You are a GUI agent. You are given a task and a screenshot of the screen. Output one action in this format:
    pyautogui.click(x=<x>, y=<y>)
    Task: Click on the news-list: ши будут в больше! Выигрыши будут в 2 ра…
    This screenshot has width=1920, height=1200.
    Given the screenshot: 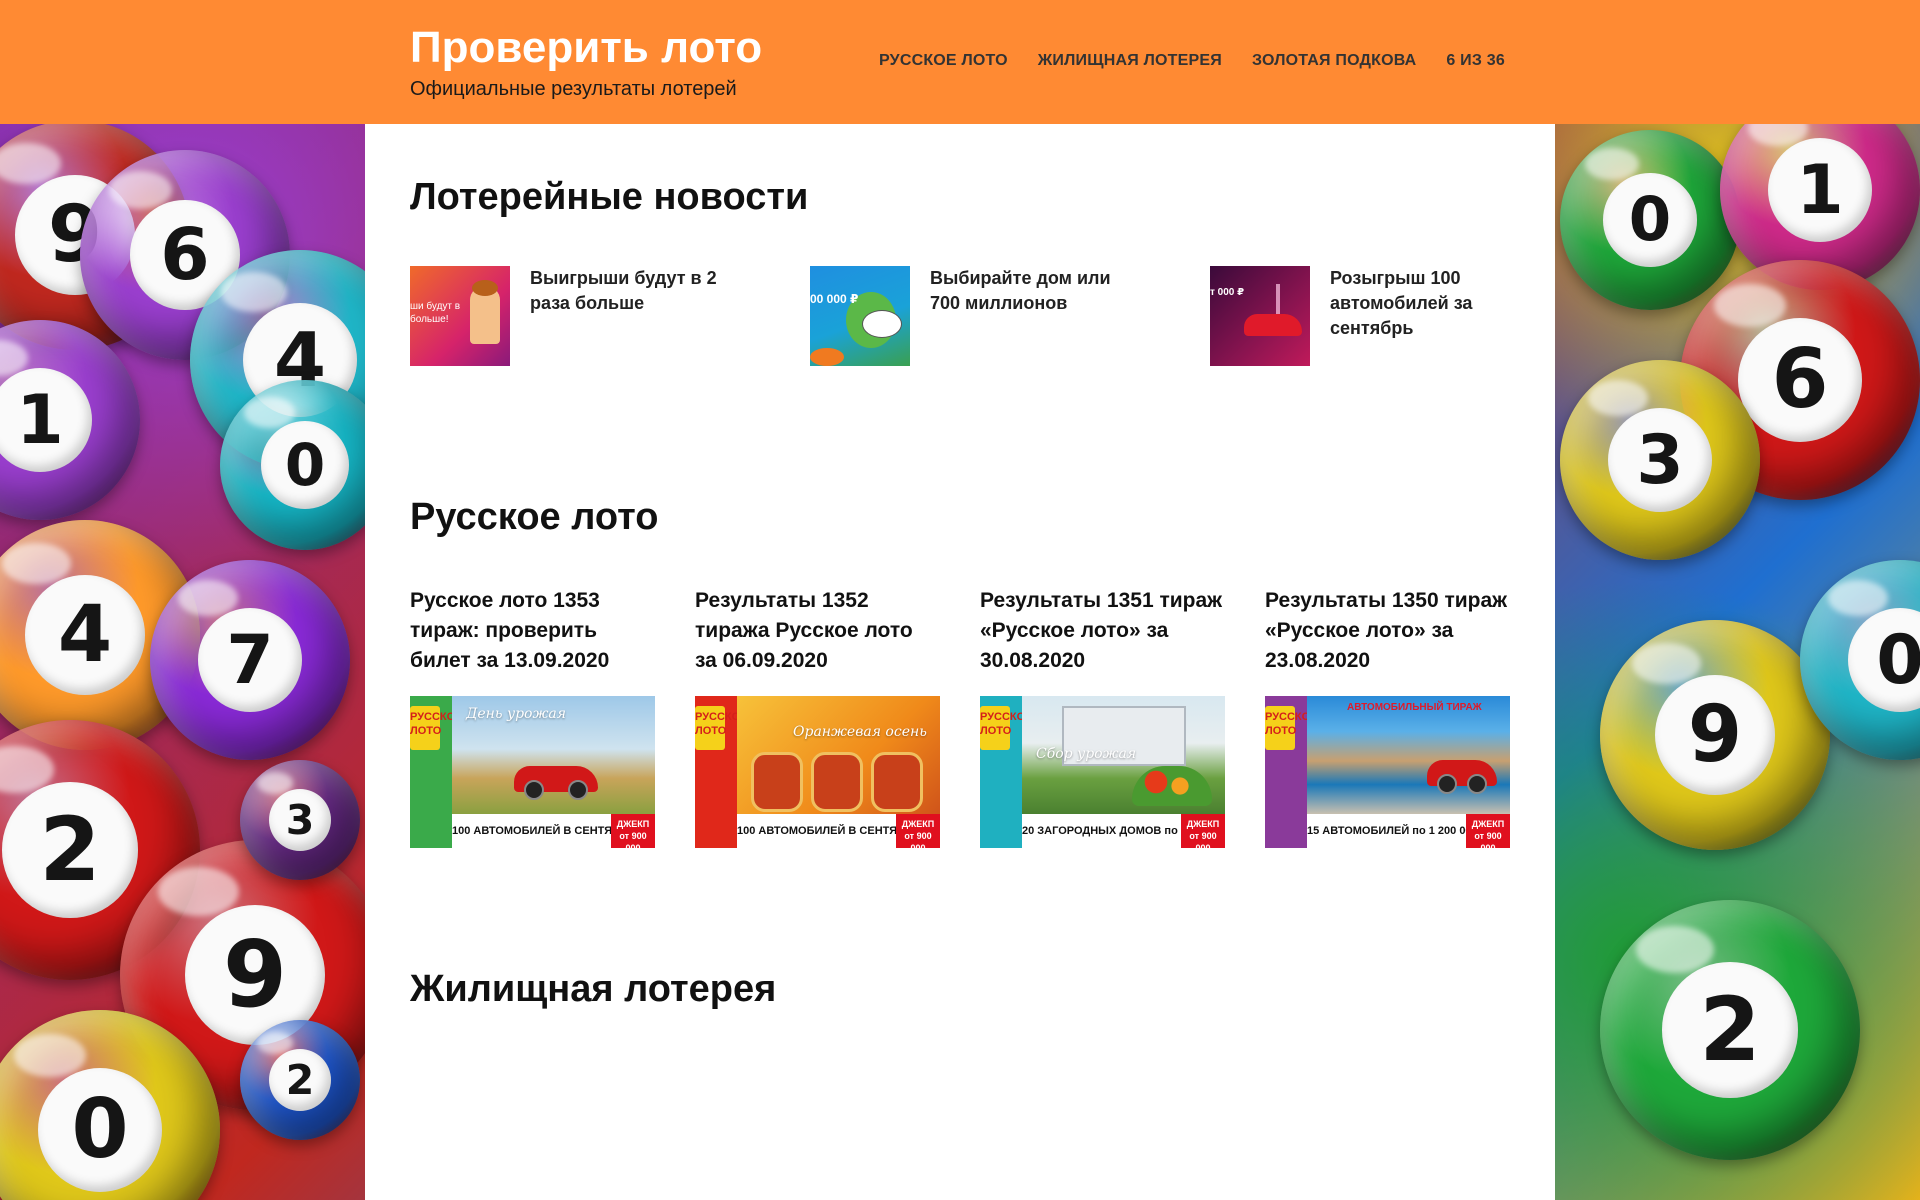 What is the action you would take?
    pyautogui.click(x=1010, y=316)
    